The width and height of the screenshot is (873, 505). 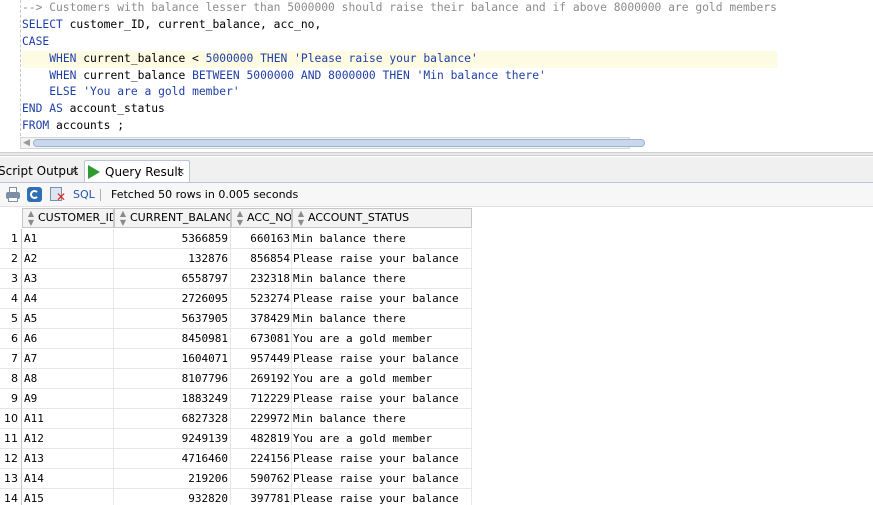 I want to click on acc-no-cell: 397781, so click(x=261, y=497).